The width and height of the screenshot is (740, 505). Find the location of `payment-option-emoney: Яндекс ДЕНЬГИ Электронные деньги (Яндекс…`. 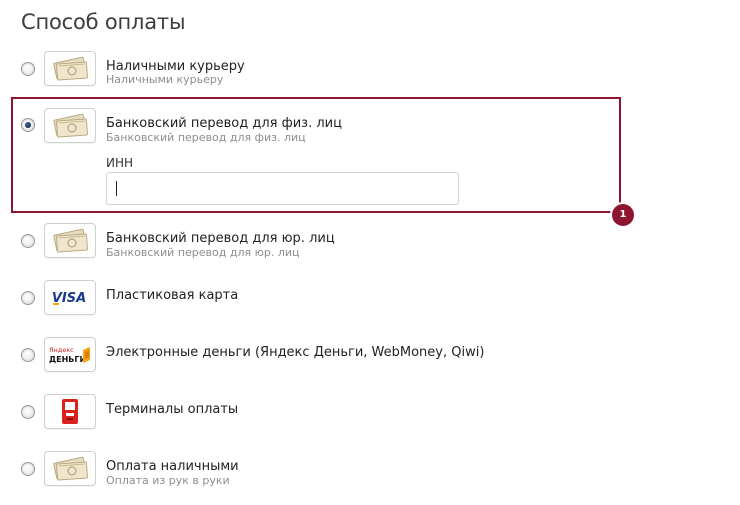

payment-option-emoney: Яндекс ДЕНЬГИ Электронные деньги (Яндекс… is located at coordinates (370, 356).